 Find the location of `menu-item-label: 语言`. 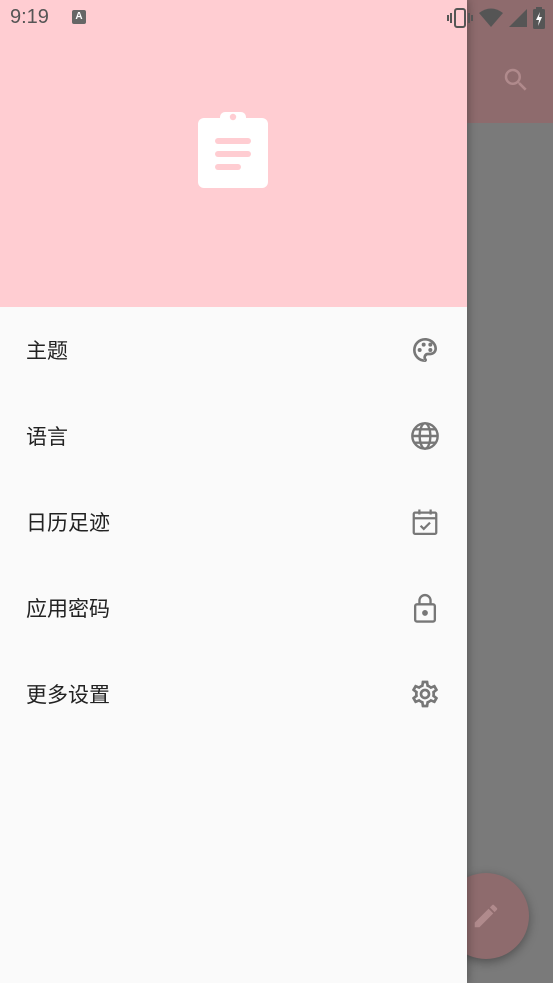

menu-item-label: 语言 is located at coordinates (47, 437).